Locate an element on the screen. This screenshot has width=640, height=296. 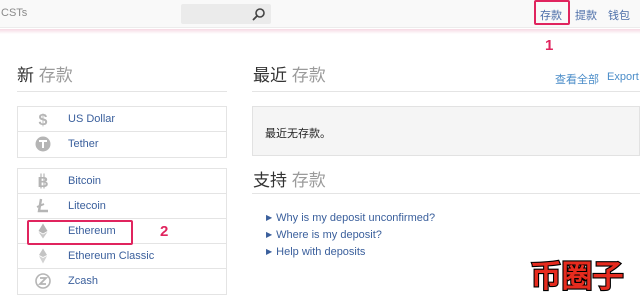
nav-withdraw: 提款 is located at coordinates (586, 15).